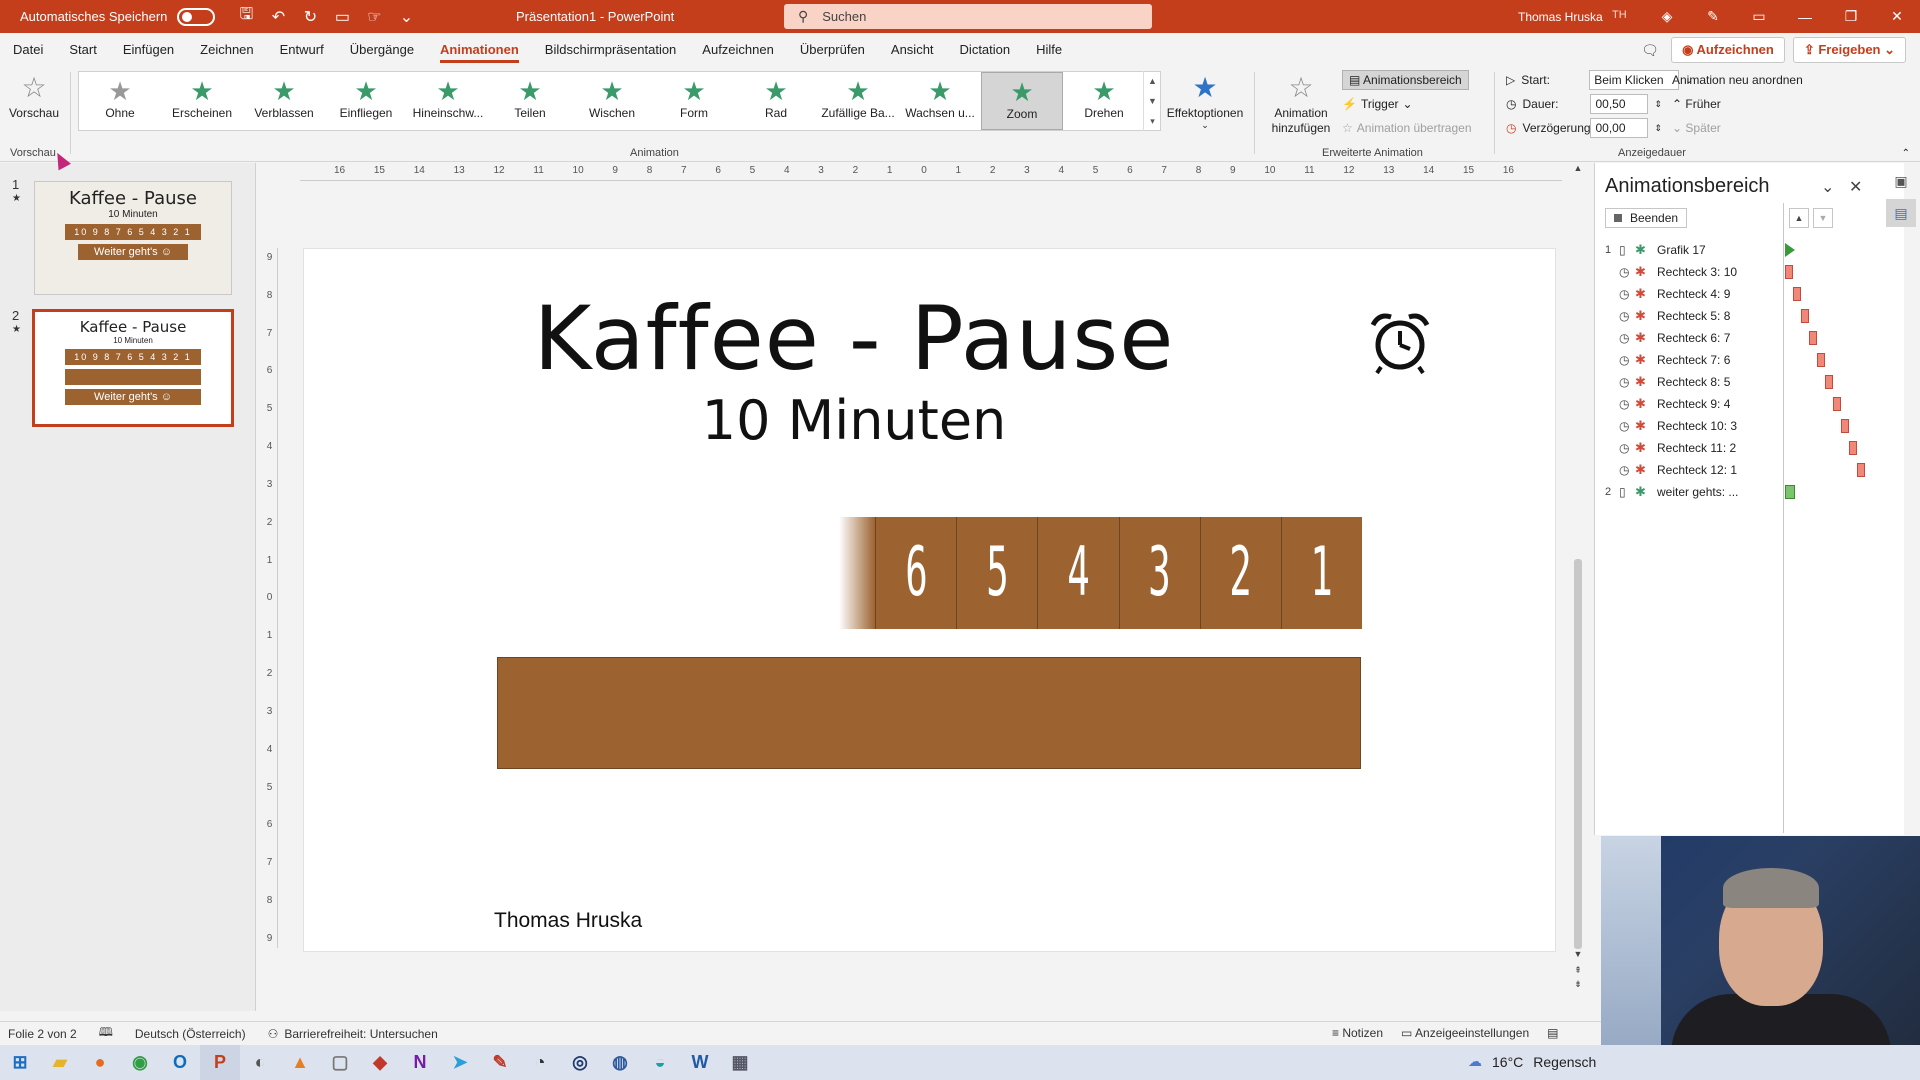  What do you see at coordinates (985, 49) in the screenshot?
I see `tab-11: Dictation` at bounding box center [985, 49].